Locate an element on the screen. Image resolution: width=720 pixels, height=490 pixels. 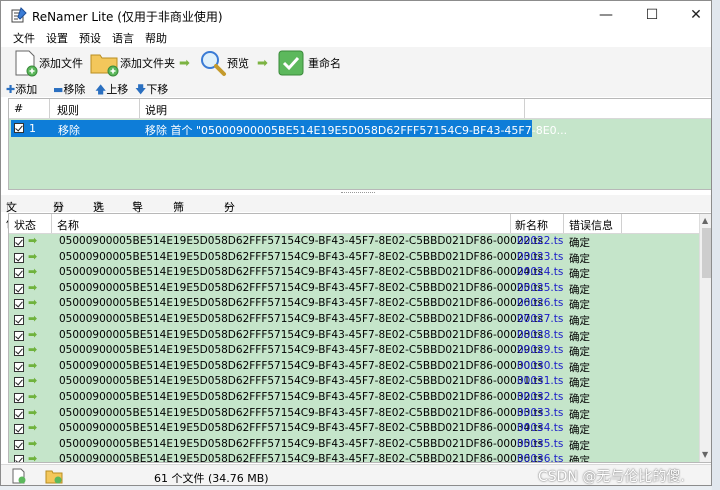
menu-language: 语言 is located at coordinates (123, 38).